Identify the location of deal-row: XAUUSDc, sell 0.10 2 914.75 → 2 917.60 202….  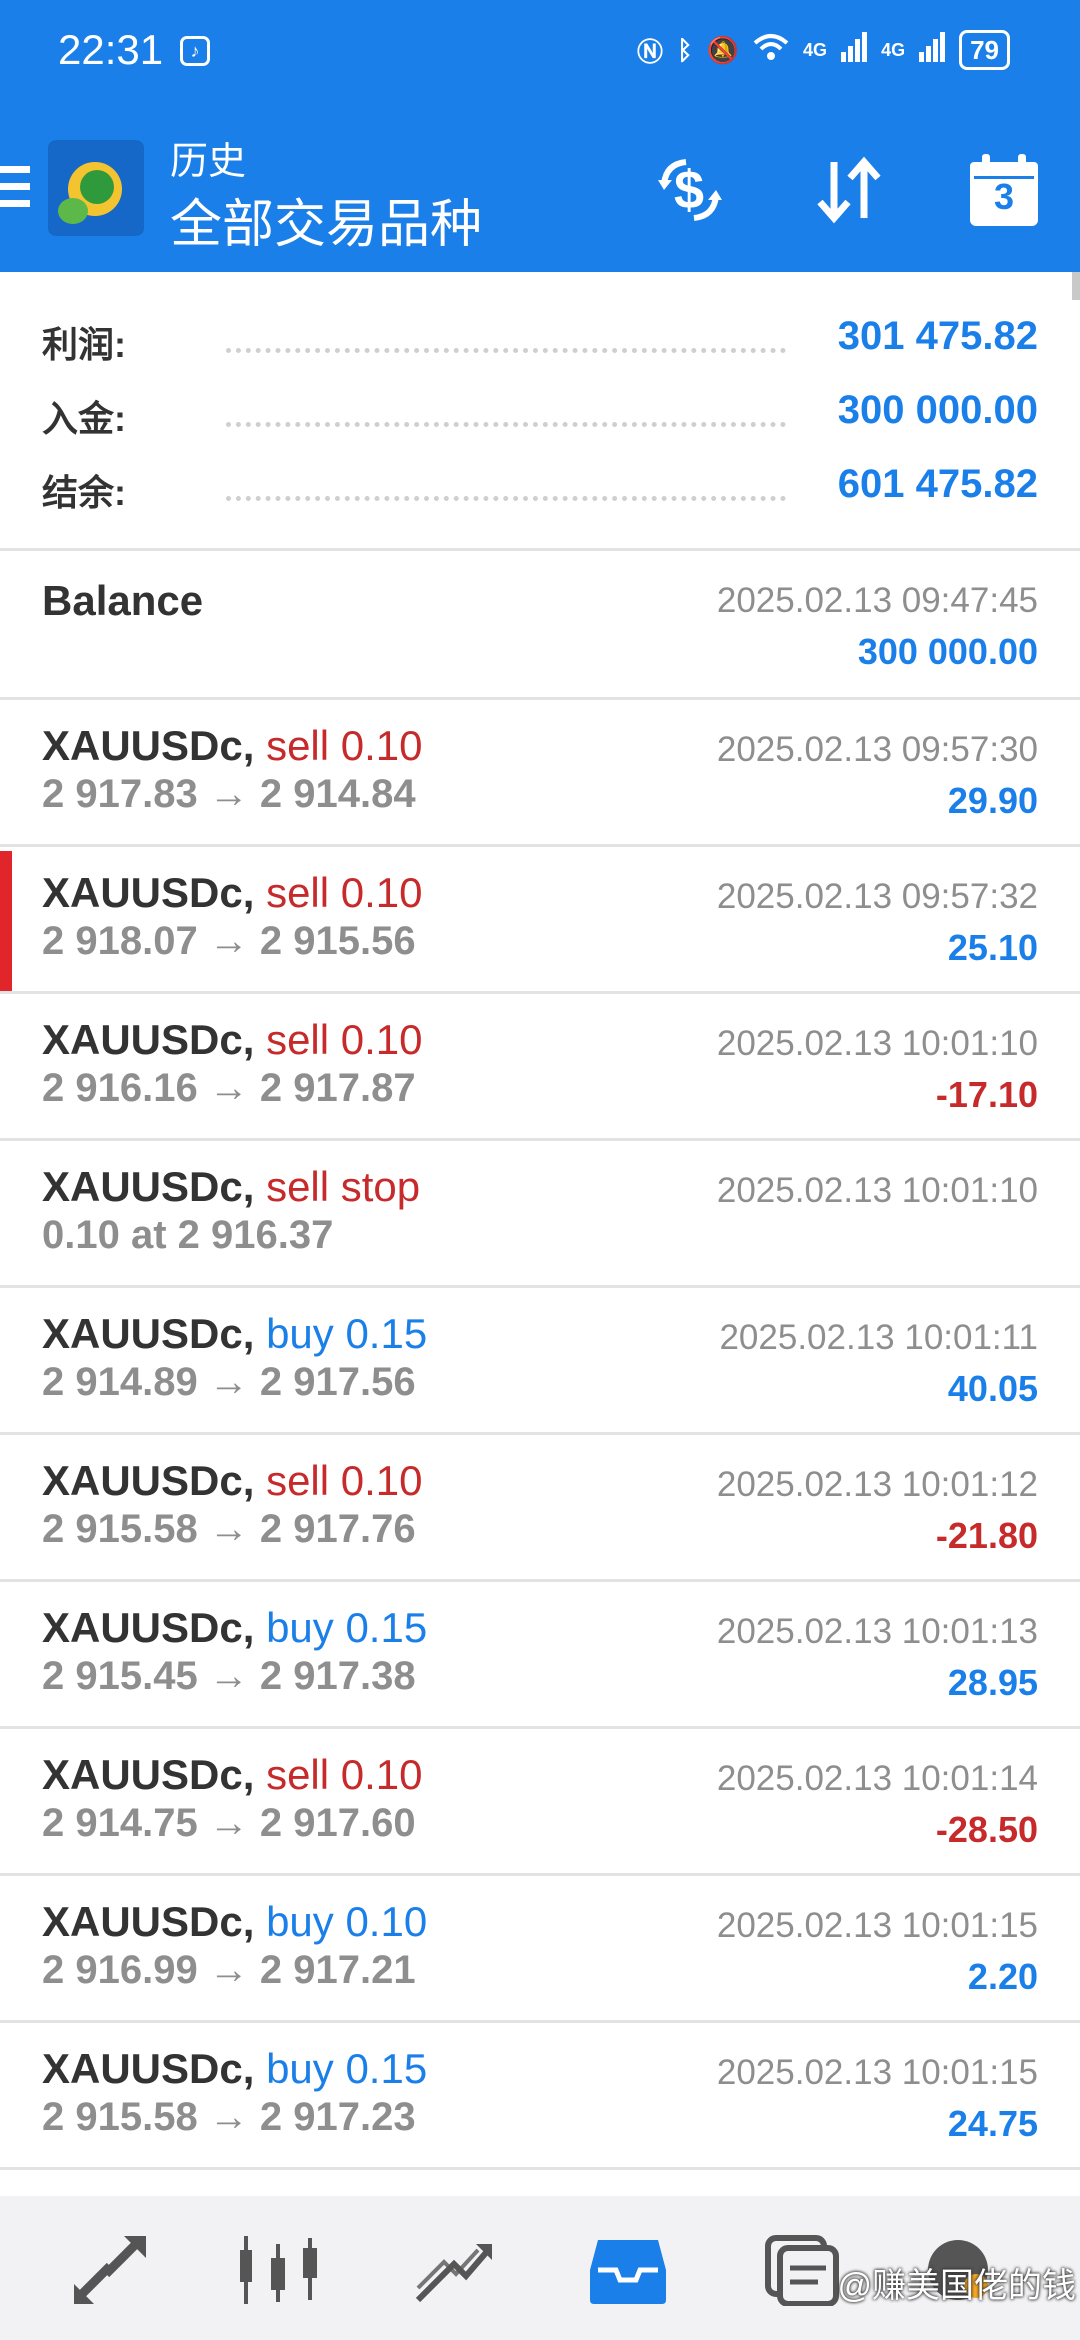
(540, 1802).